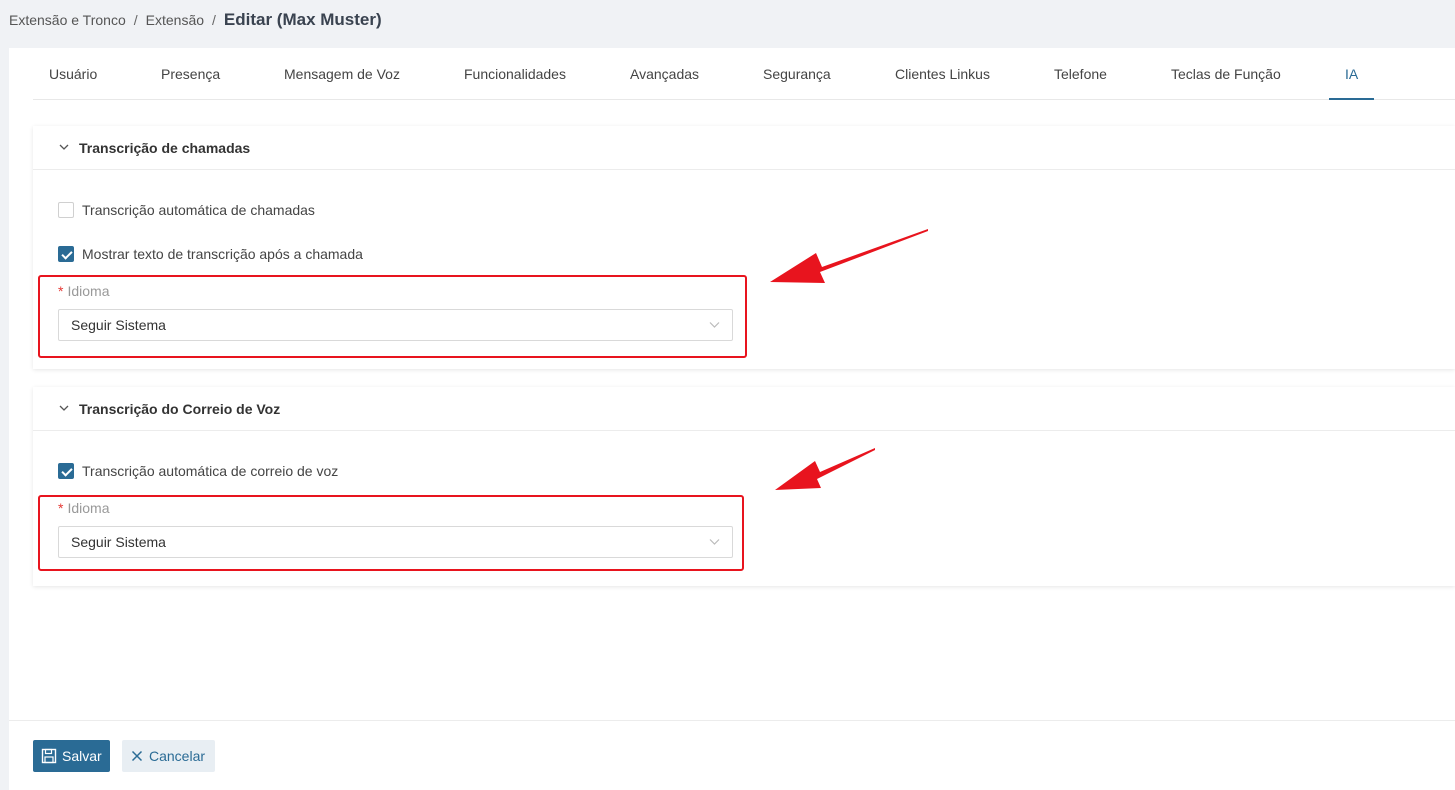 This screenshot has height=790, width=1455. What do you see at coordinates (1080, 74) in the screenshot?
I see `tab-phone: Telefone` at bounding box center [1080, 74].